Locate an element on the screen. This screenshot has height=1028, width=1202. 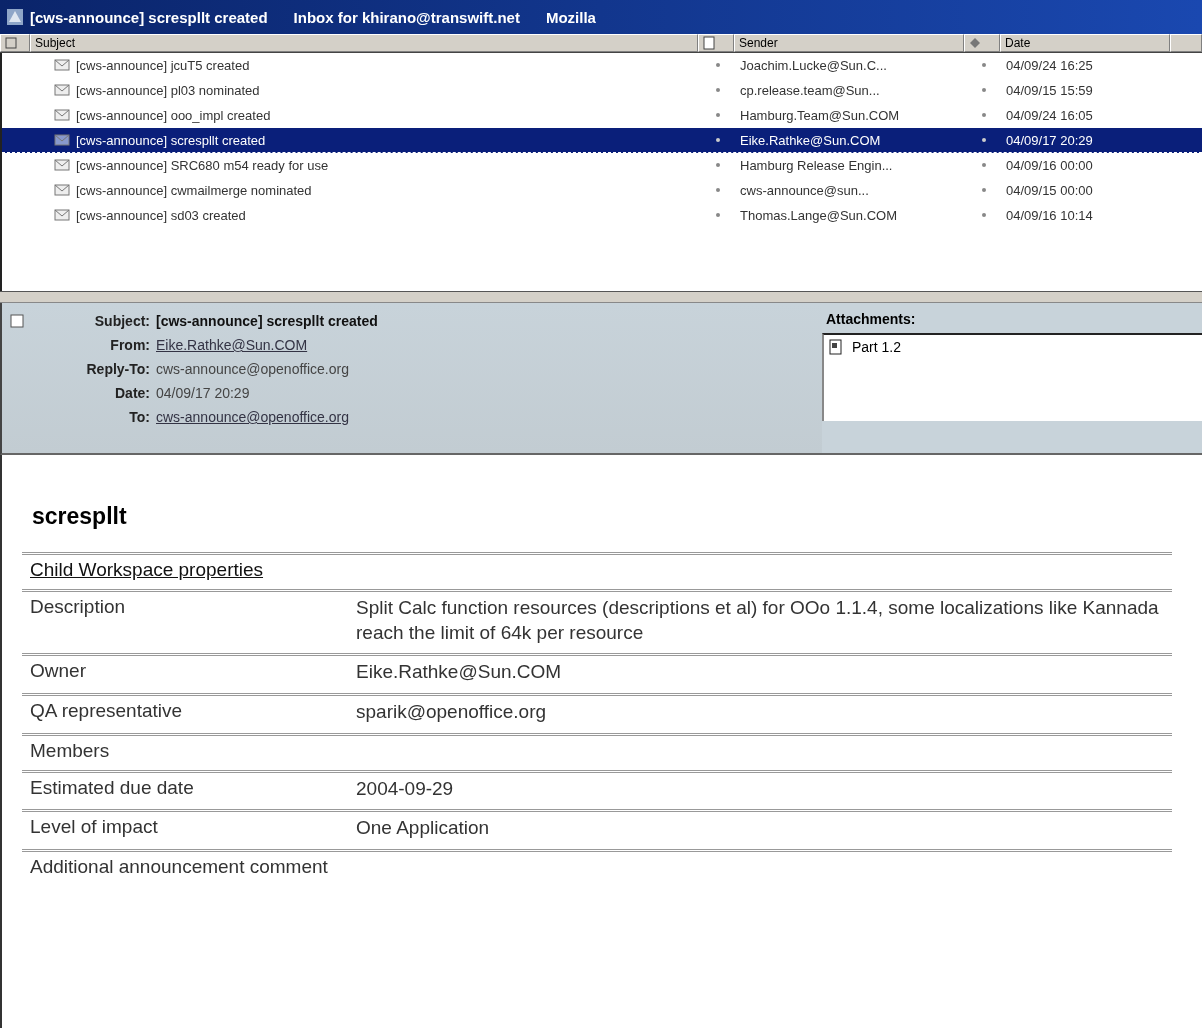
message-subject: [cws-announce] screspllt created is located at coordinates (171, 140).